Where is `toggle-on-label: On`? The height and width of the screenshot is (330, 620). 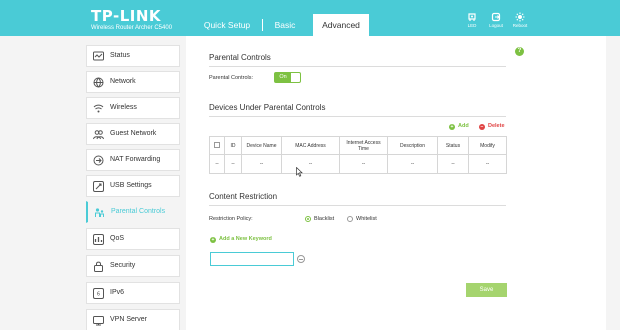
toggle-on-label: On is located at coordinates (283, 77).